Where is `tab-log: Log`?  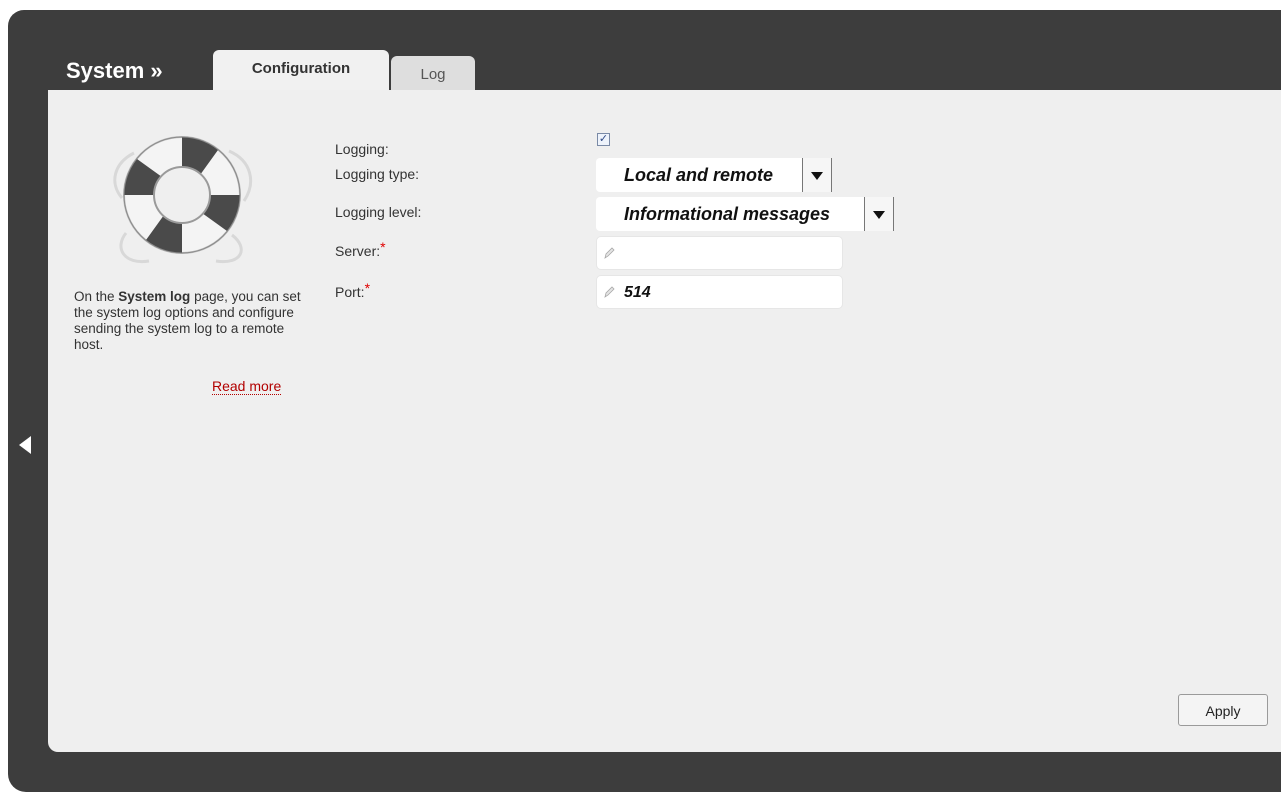 tab-log: Log is located at coordinates (433, 73).